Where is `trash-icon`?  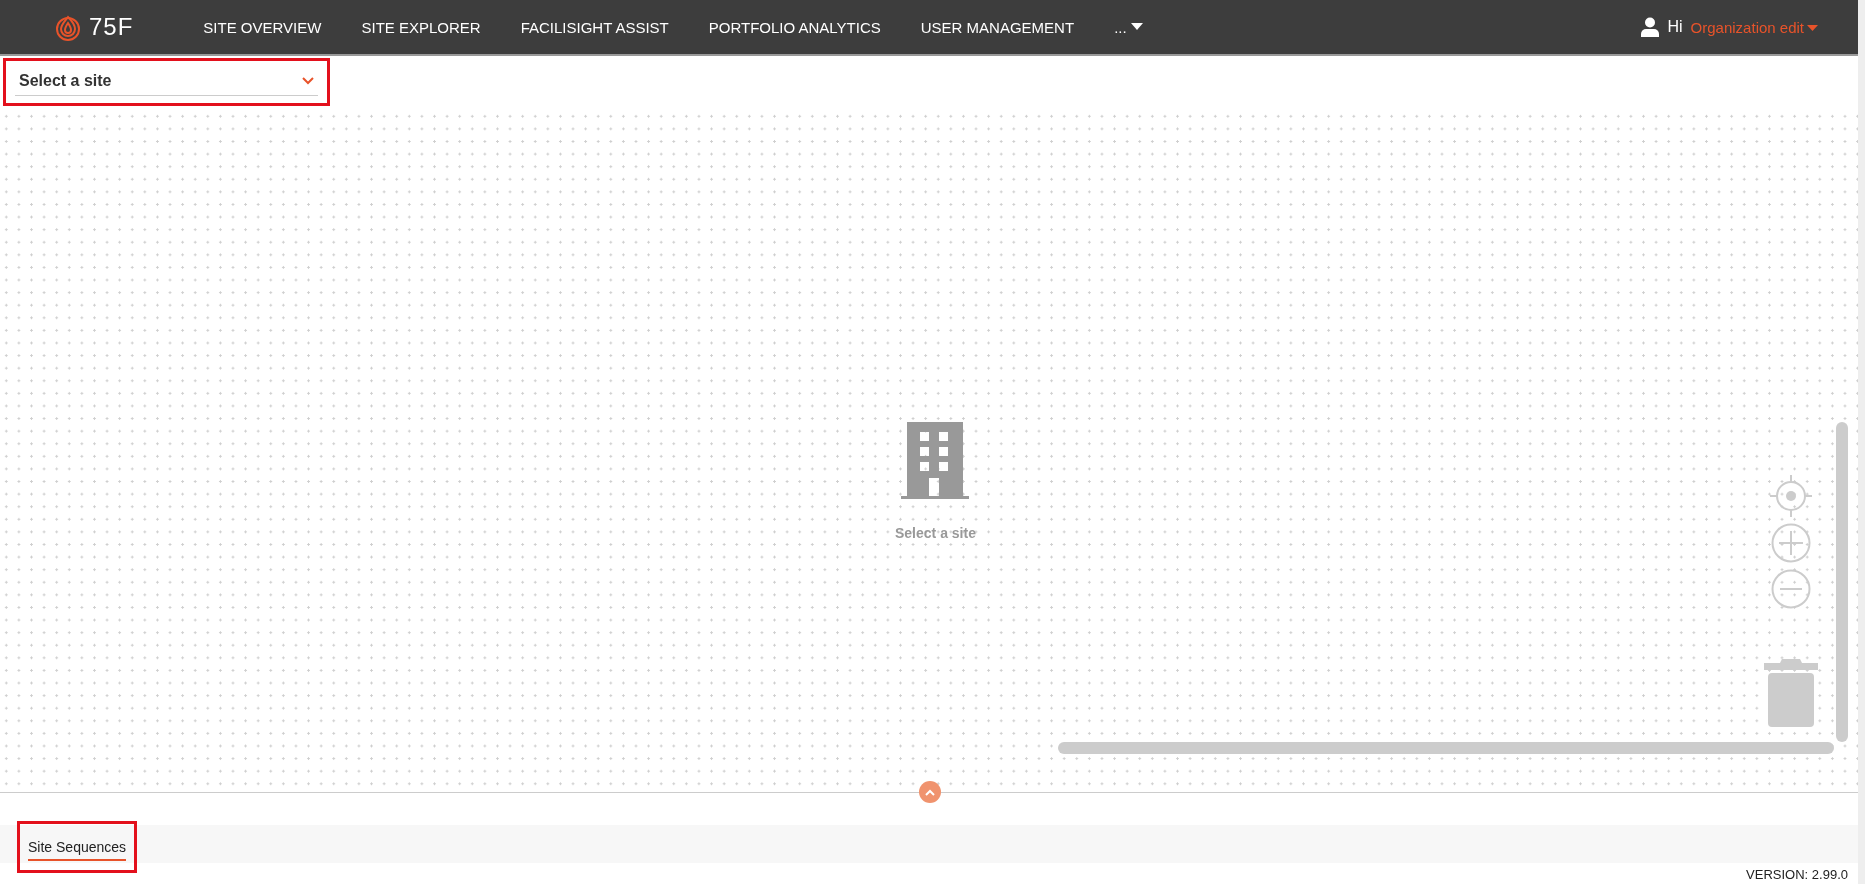
trash-icon is located at coordinates (1791, 693).